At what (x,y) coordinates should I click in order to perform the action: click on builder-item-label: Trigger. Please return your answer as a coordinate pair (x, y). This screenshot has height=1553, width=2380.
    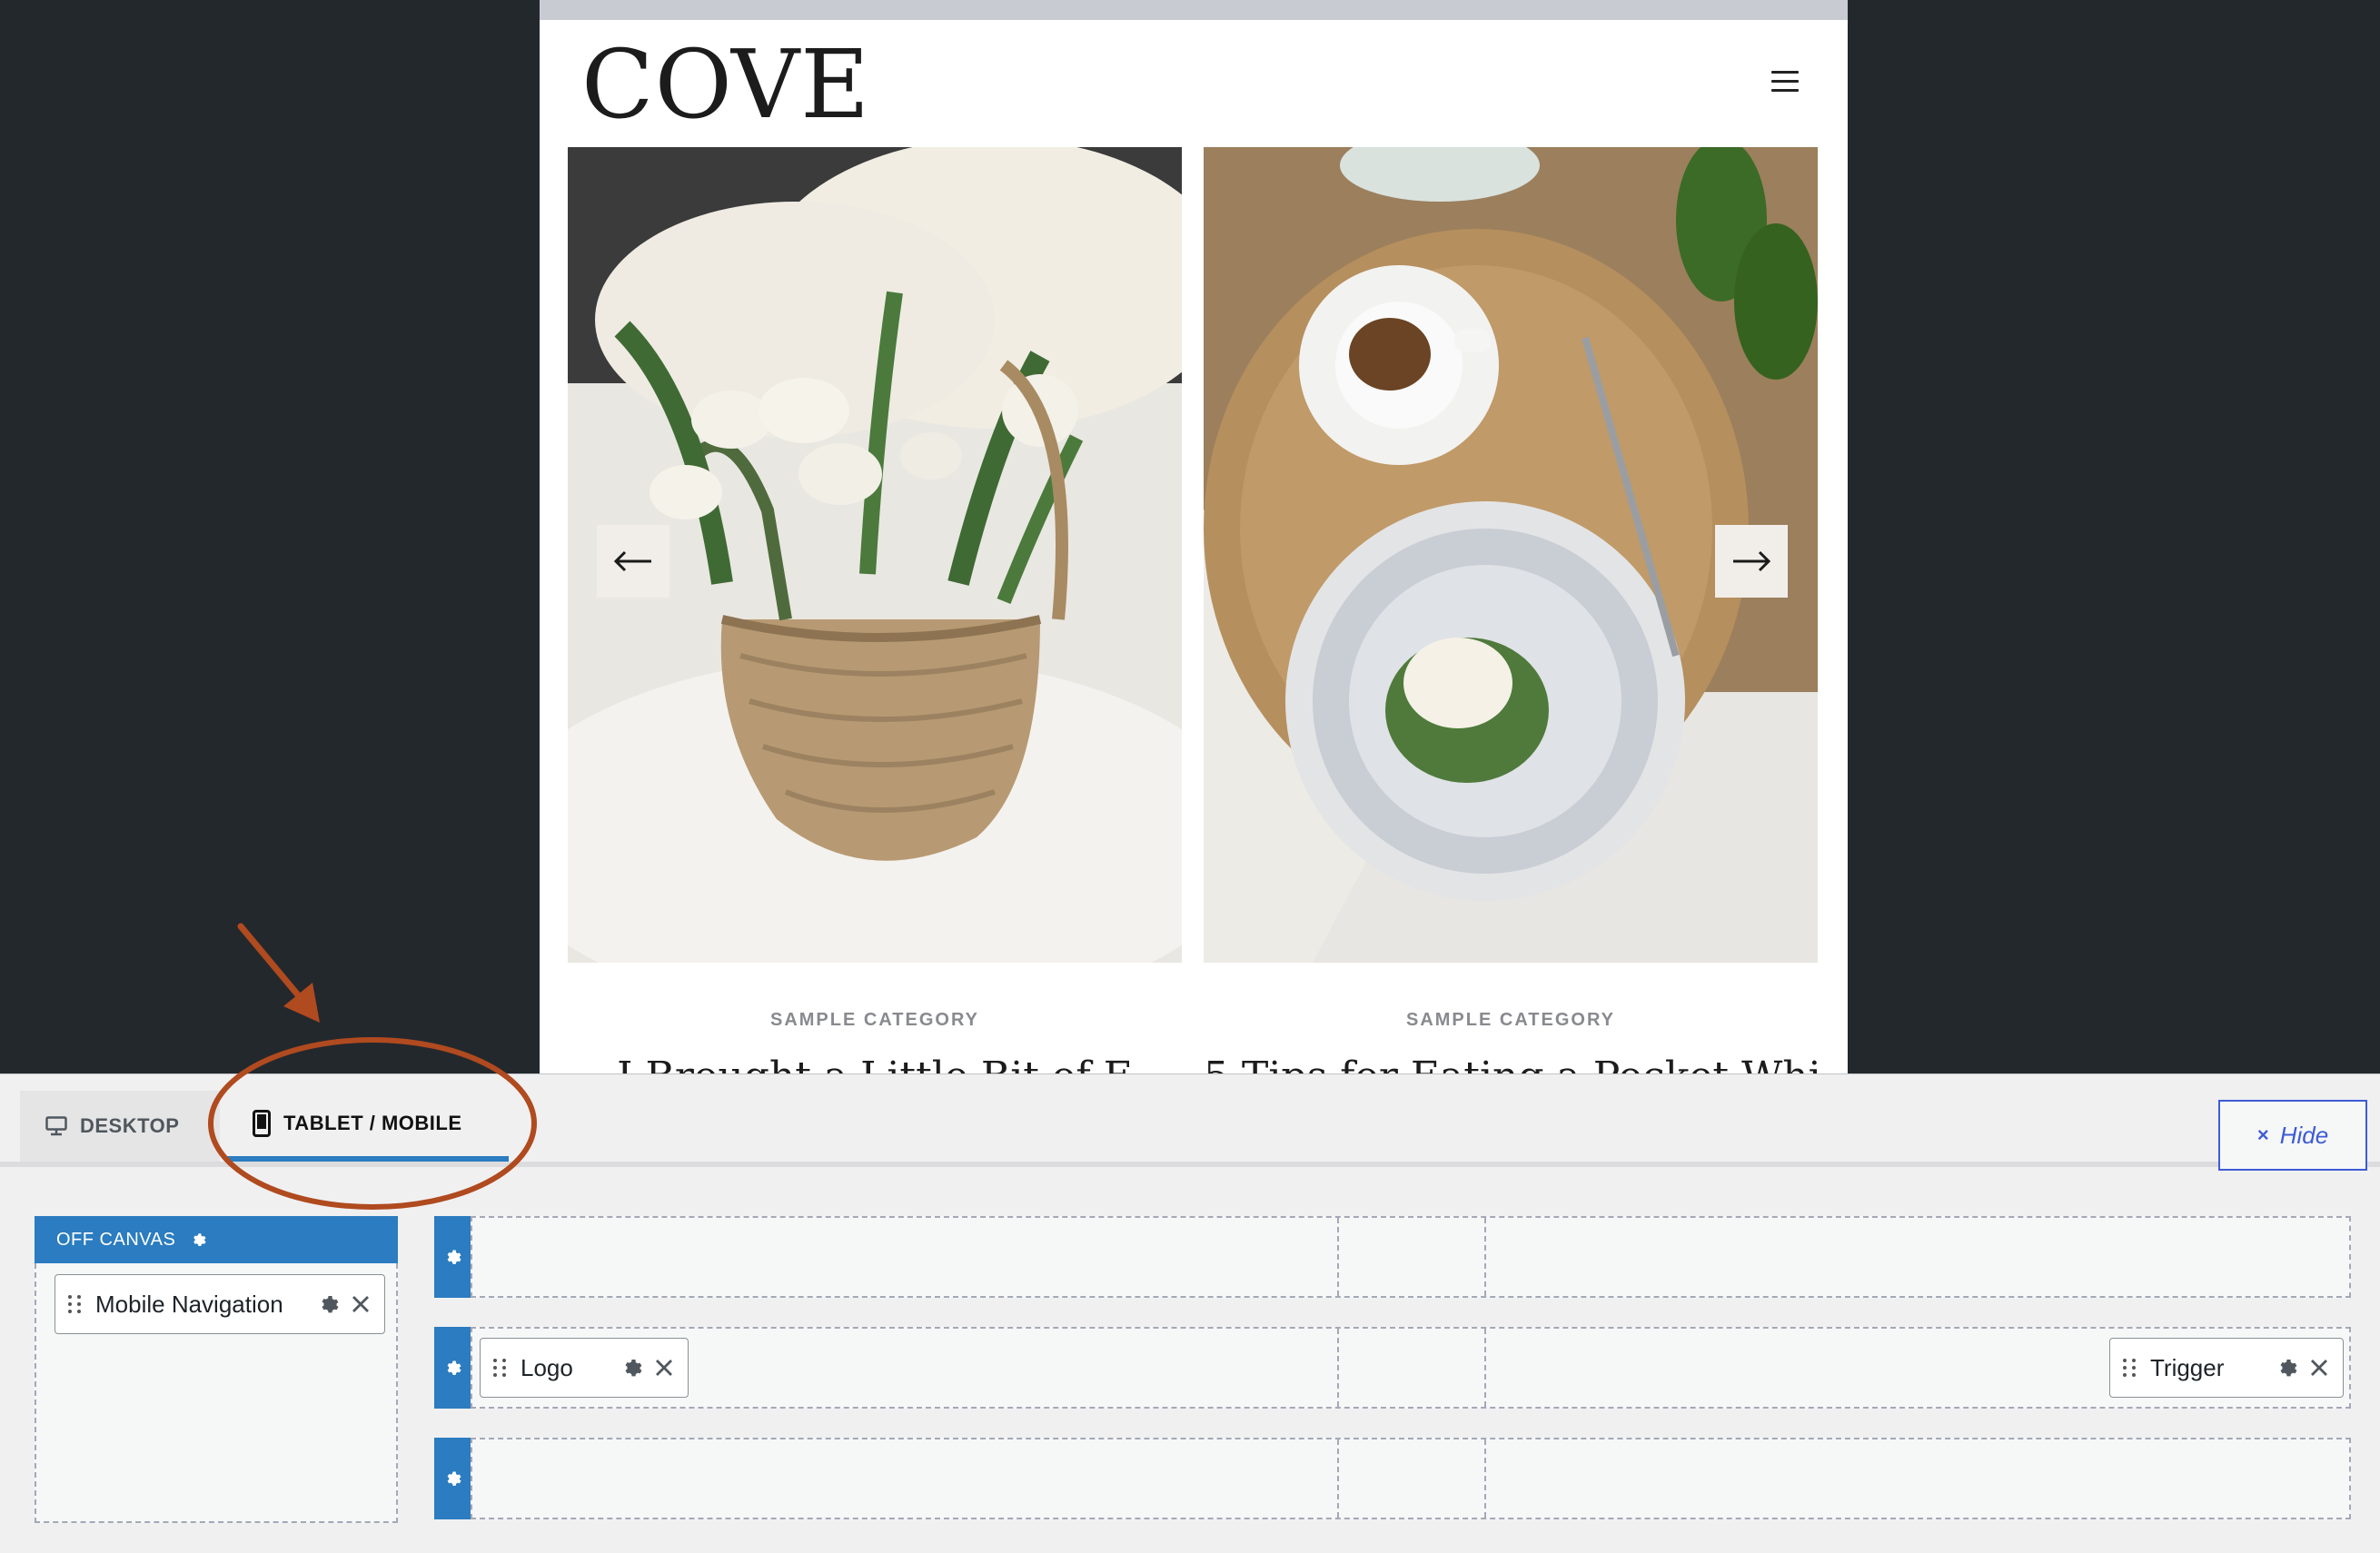
    Looking at the image, I should click on (2188, 1367).